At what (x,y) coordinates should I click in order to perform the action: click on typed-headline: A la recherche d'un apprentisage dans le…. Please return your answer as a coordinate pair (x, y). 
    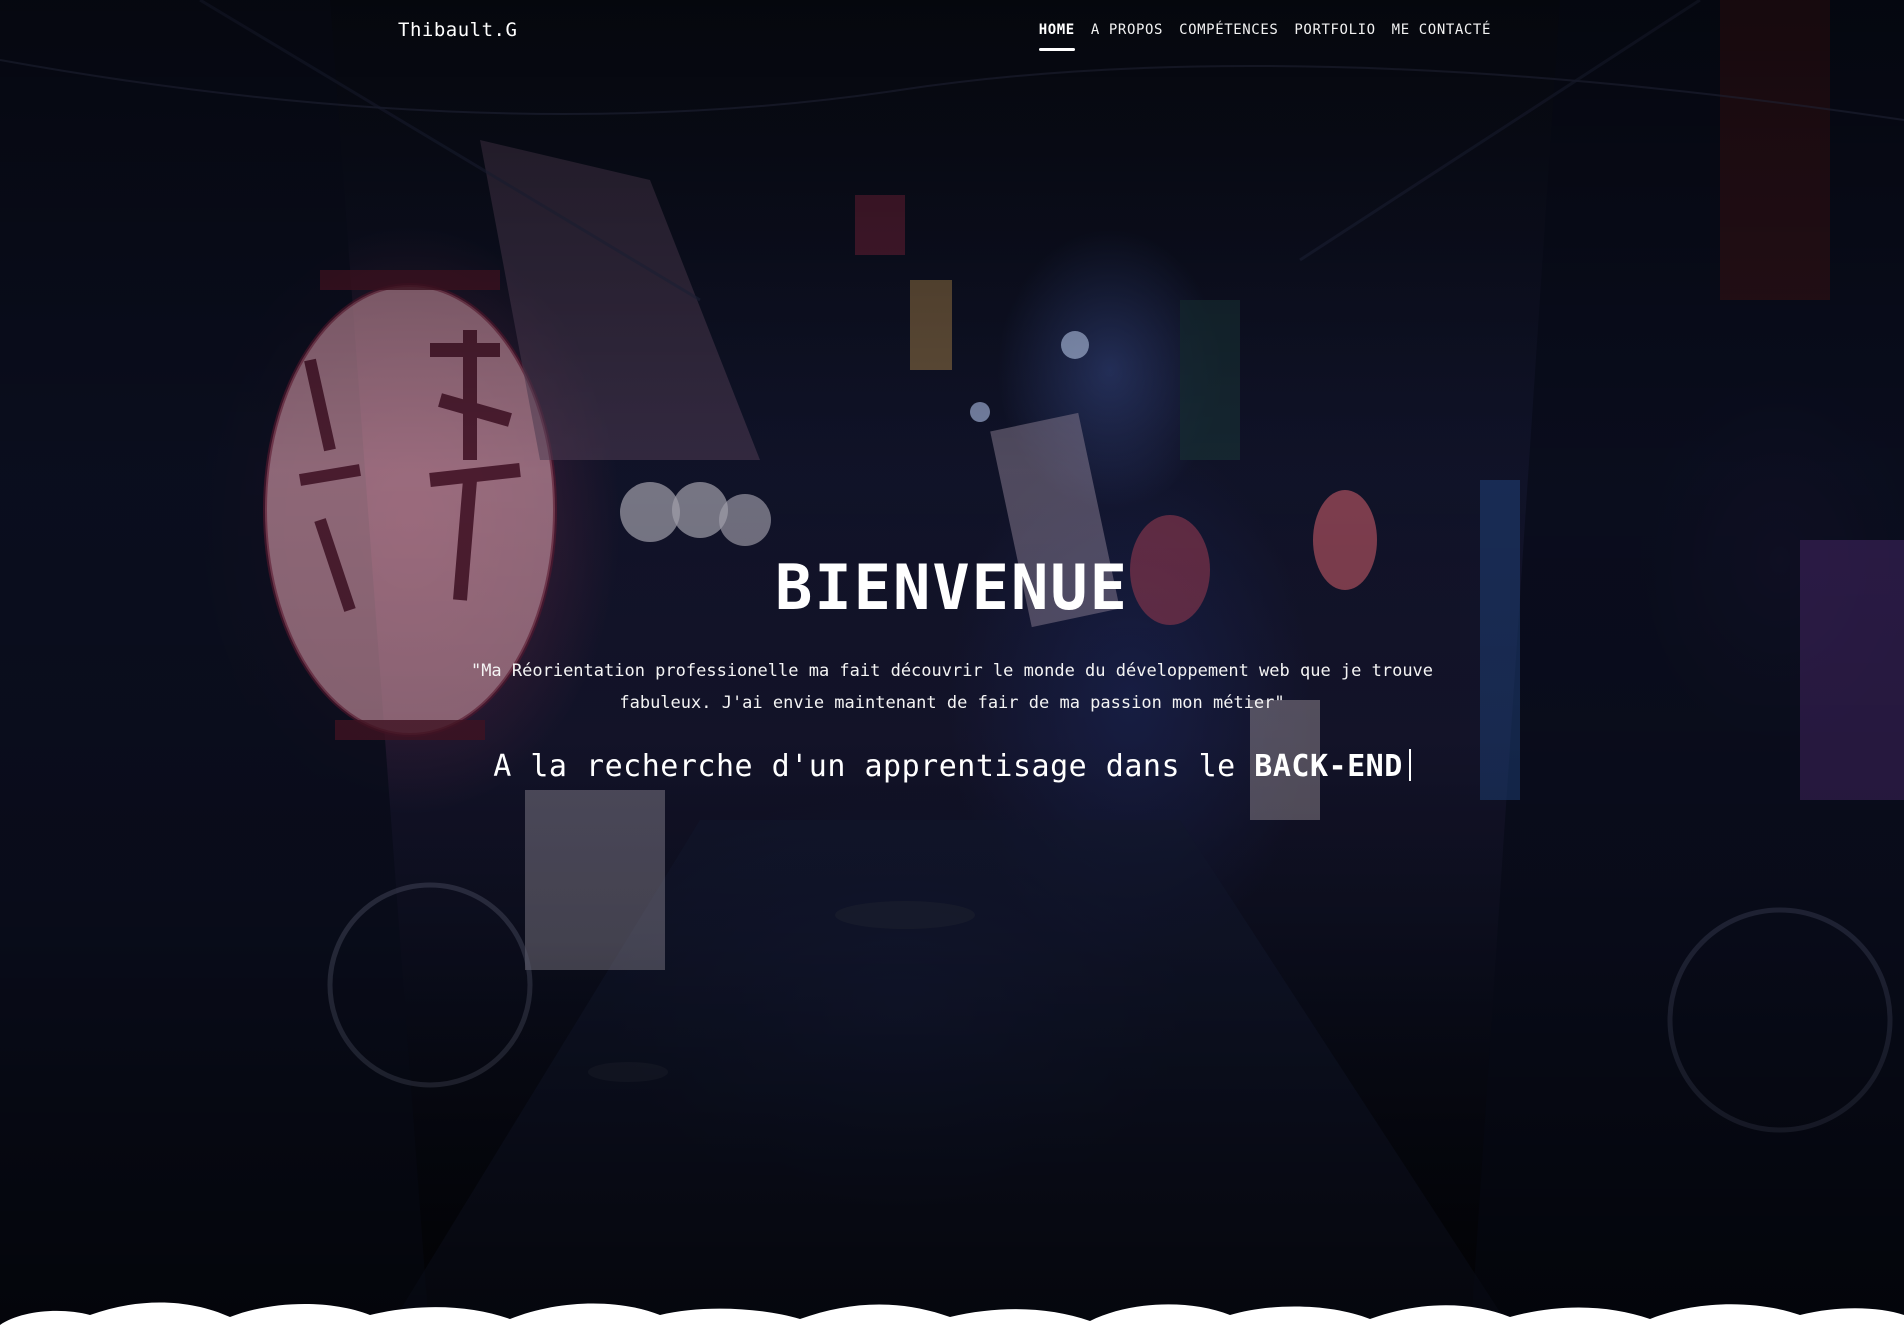
    Looking at the image, I should click on (952, 766).